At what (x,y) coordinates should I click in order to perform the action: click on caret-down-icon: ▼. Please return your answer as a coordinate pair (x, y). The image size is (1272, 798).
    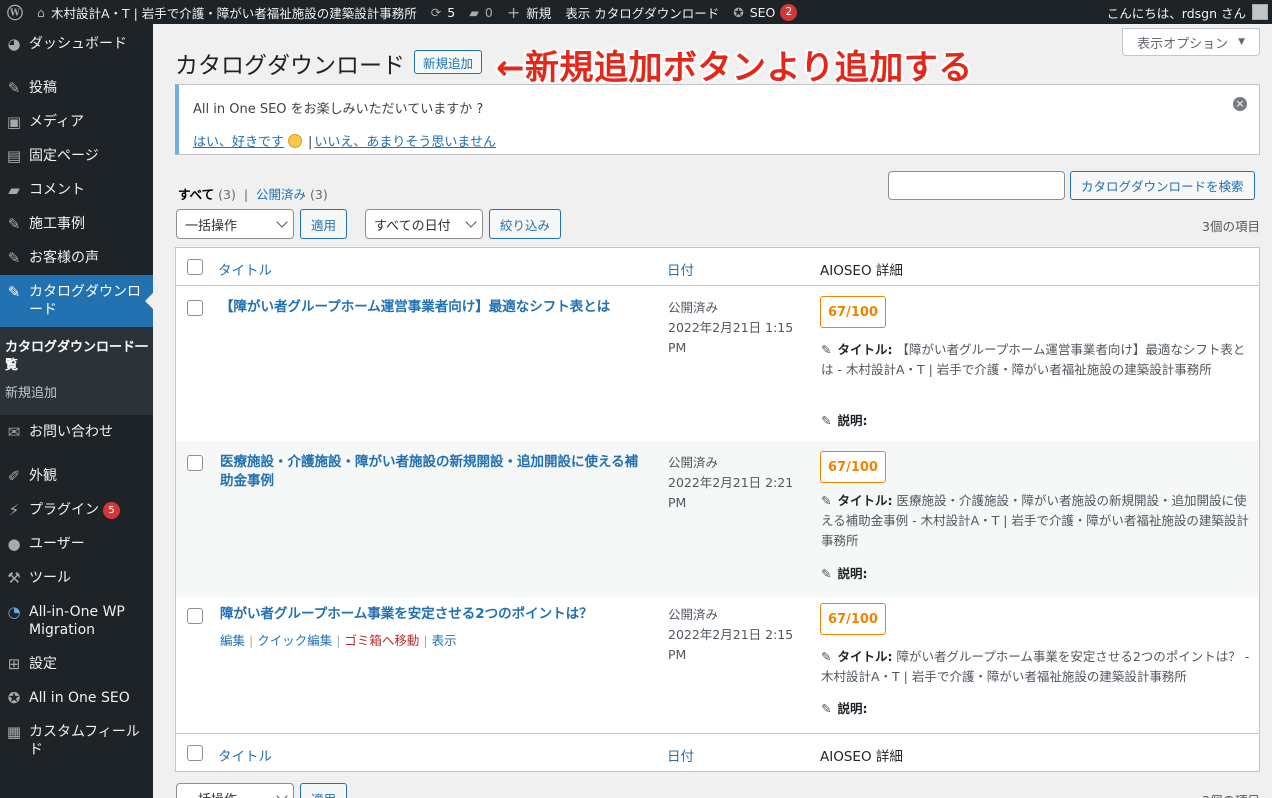
    Looking at the image, I should click on (1241, 42).